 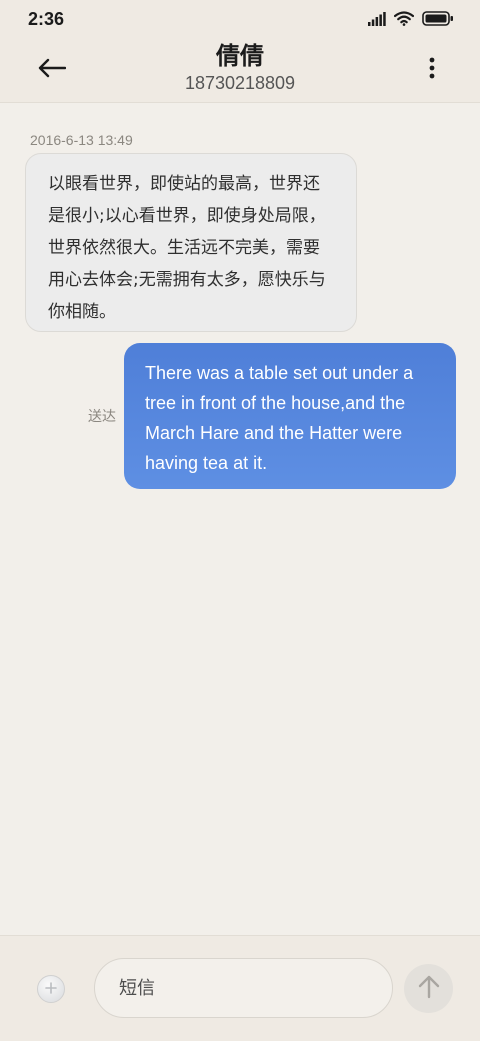 I want to click on wifi-icon, so click(x=404, y=20).